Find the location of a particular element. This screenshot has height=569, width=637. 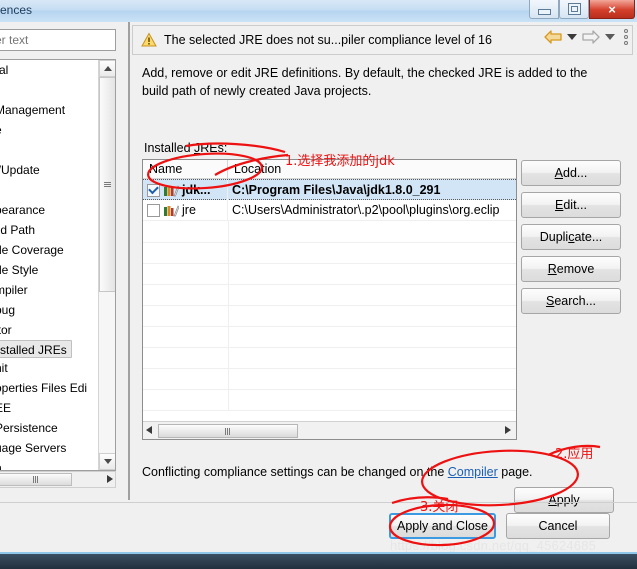

table-row: jdk... C:\Program Files\Java\jdk1.8.0_291 is located at coordinates (329, 189).